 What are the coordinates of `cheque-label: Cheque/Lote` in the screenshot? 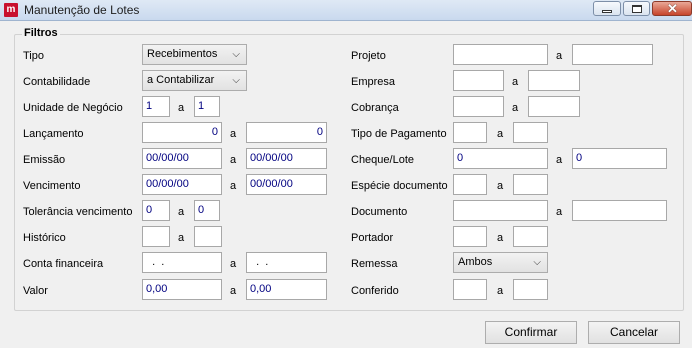 It's located at (382, 160).